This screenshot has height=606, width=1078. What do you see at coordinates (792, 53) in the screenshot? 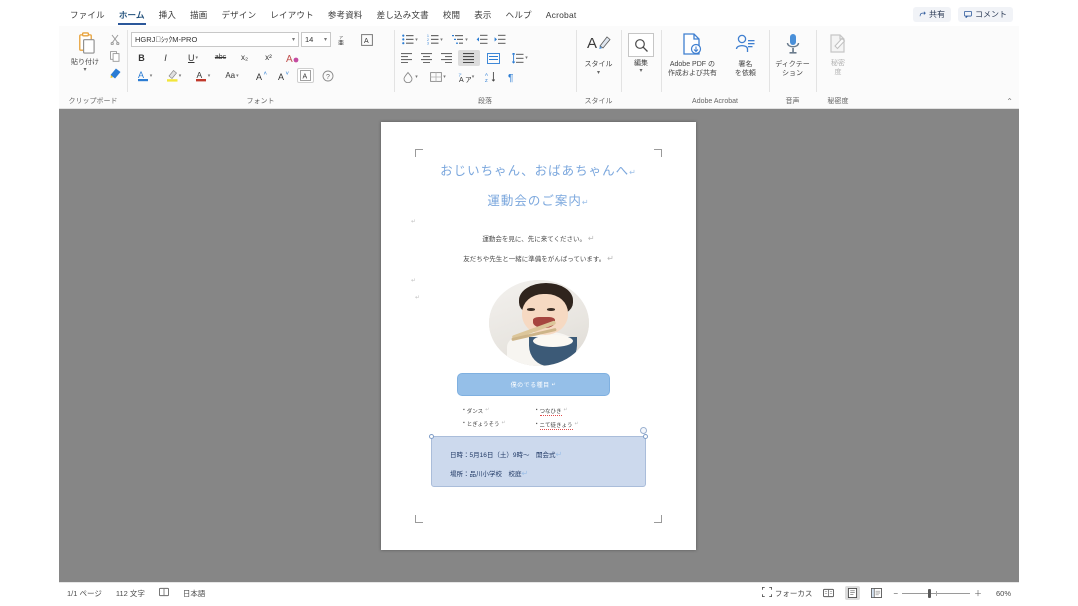
I see `dictate-button: ディクテー ション` at bounding box center [792, 53].